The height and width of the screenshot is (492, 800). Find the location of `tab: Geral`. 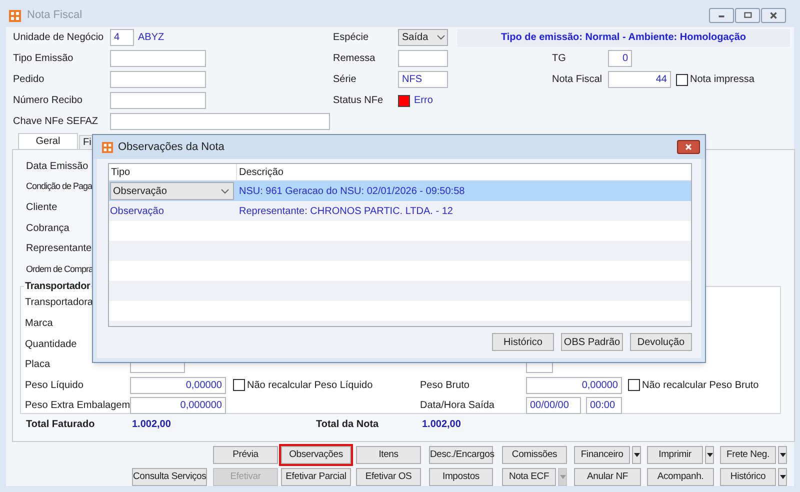

tab: Geral is located at coordinates (48, 141).